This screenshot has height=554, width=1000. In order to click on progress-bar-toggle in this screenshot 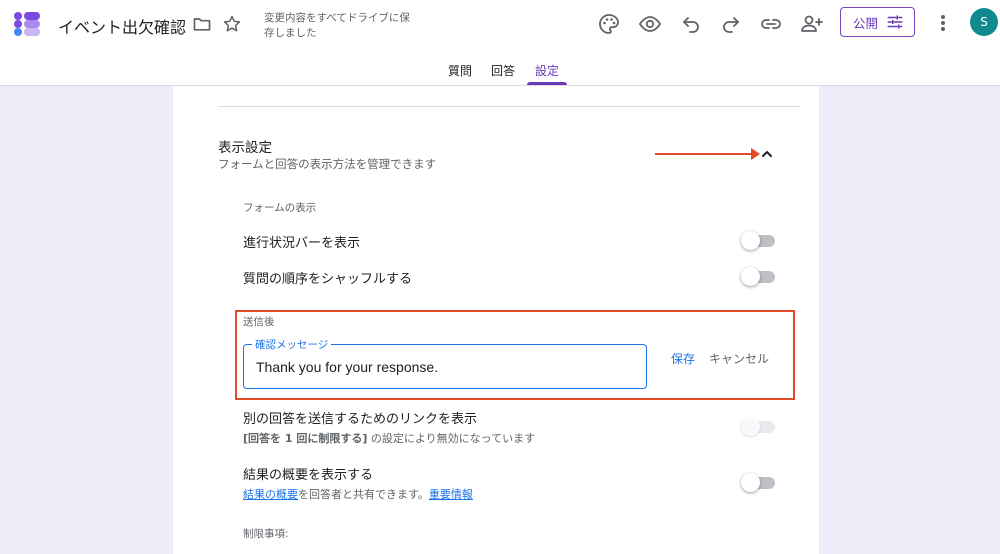, I will do `click(758, 240)`.